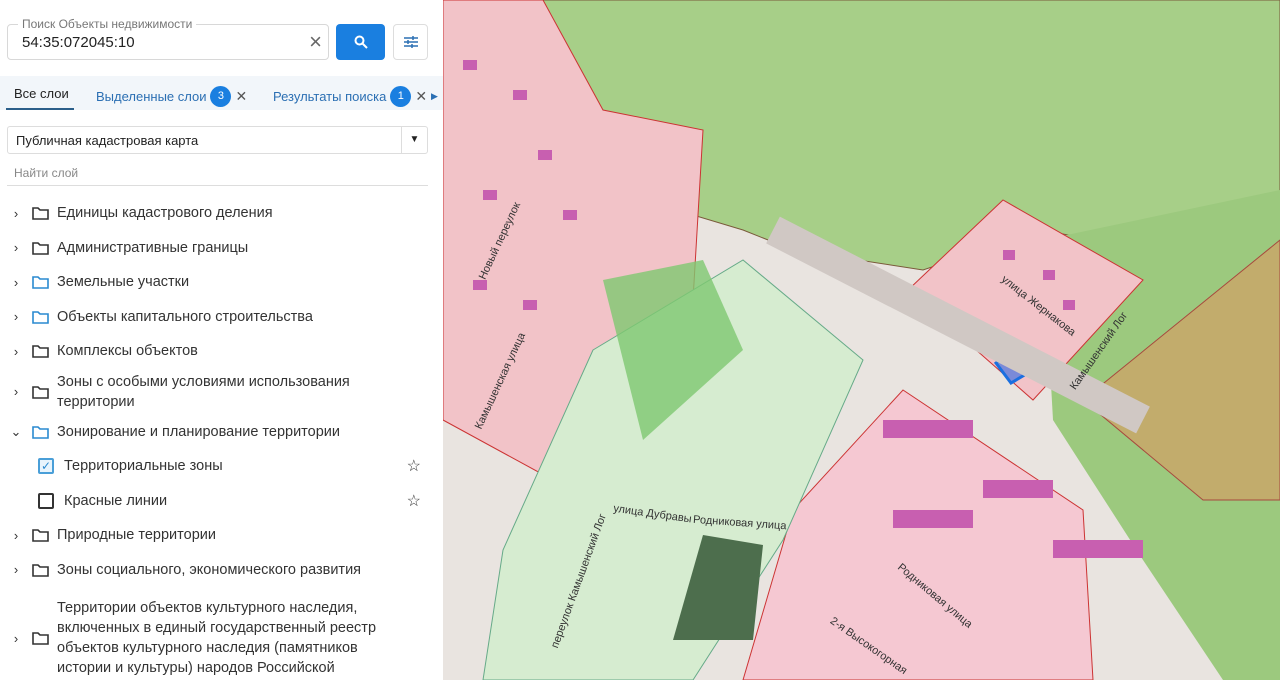 Image resolution: width=1280 pixels, height=680 pixels. What do you see at coordinates (221, 96) in the screenshot?
I see `count-badge: 3` at bounding box center [221, 96].